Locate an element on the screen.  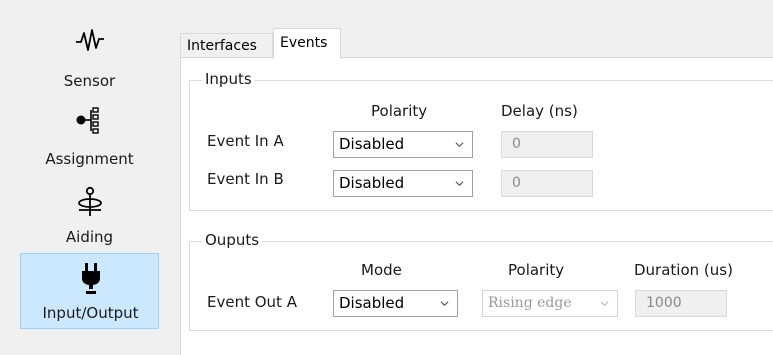
waveform-icon is located at coordinates (89, 40).